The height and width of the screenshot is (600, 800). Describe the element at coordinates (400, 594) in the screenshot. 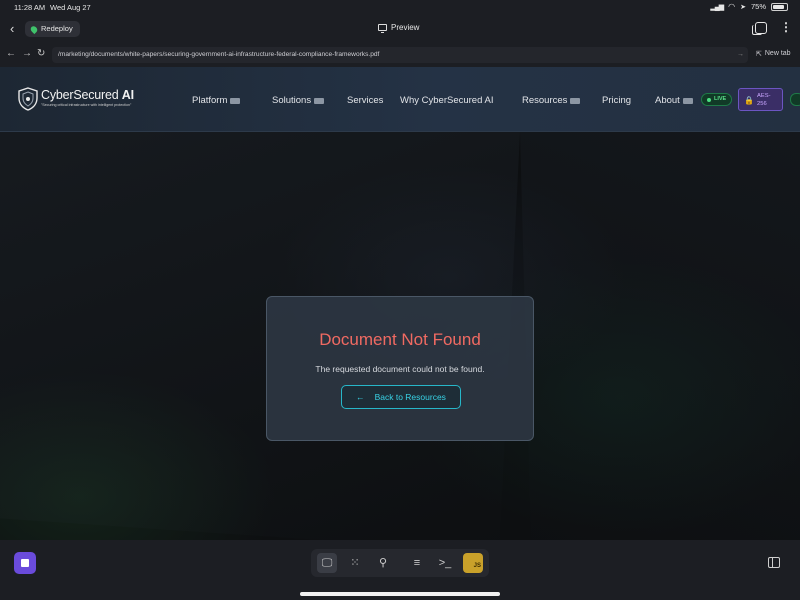

I see `home-indicator` at that location.